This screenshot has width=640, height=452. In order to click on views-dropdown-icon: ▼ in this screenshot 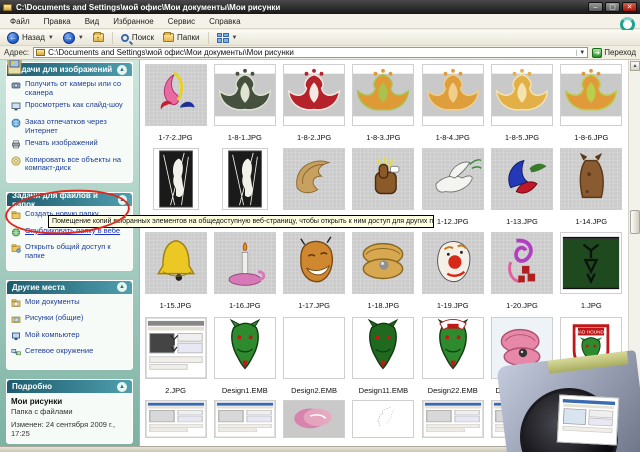, I will do `click(235, 38)`.